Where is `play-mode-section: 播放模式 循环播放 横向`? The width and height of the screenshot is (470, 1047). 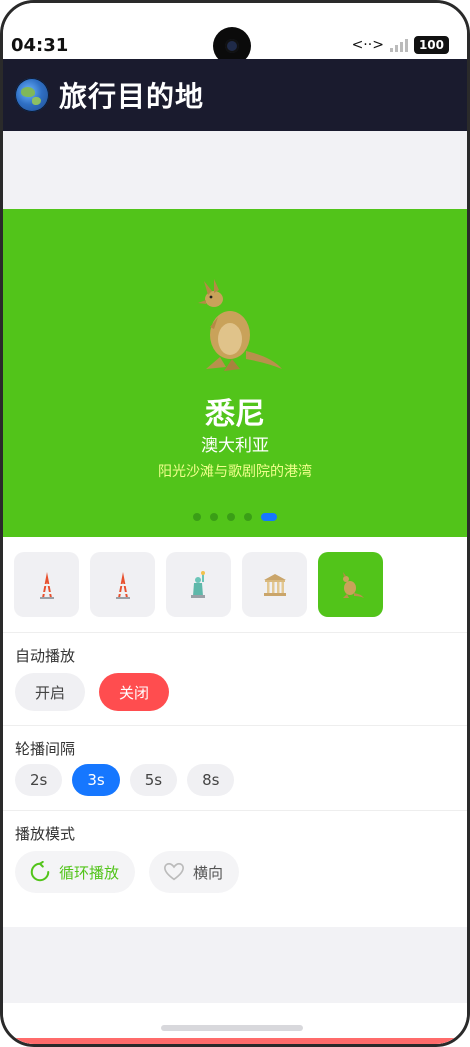 play-mode-section: 播放模式 循环播放 横向 is located at coordinates (235, 859).